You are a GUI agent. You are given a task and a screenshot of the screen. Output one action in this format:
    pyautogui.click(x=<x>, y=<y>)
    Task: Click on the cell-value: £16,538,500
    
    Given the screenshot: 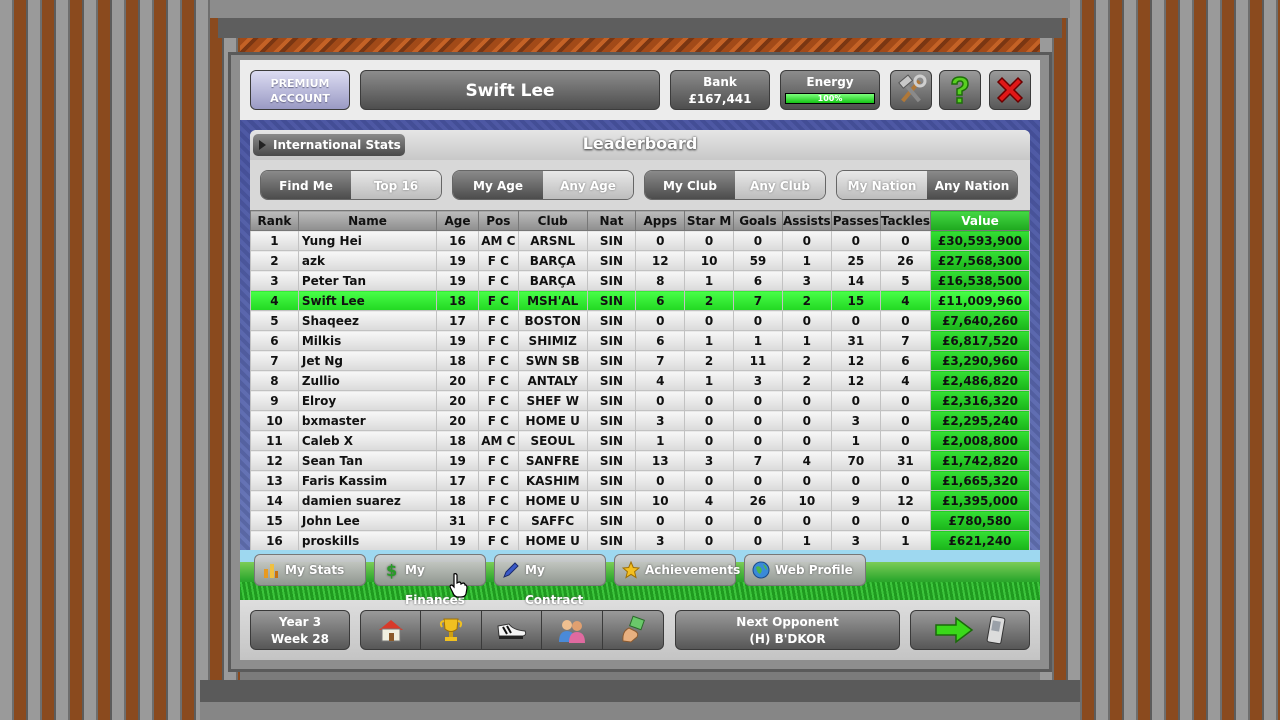 What is the action you would take?
    pyautogui.click(x=980, y=280)
    